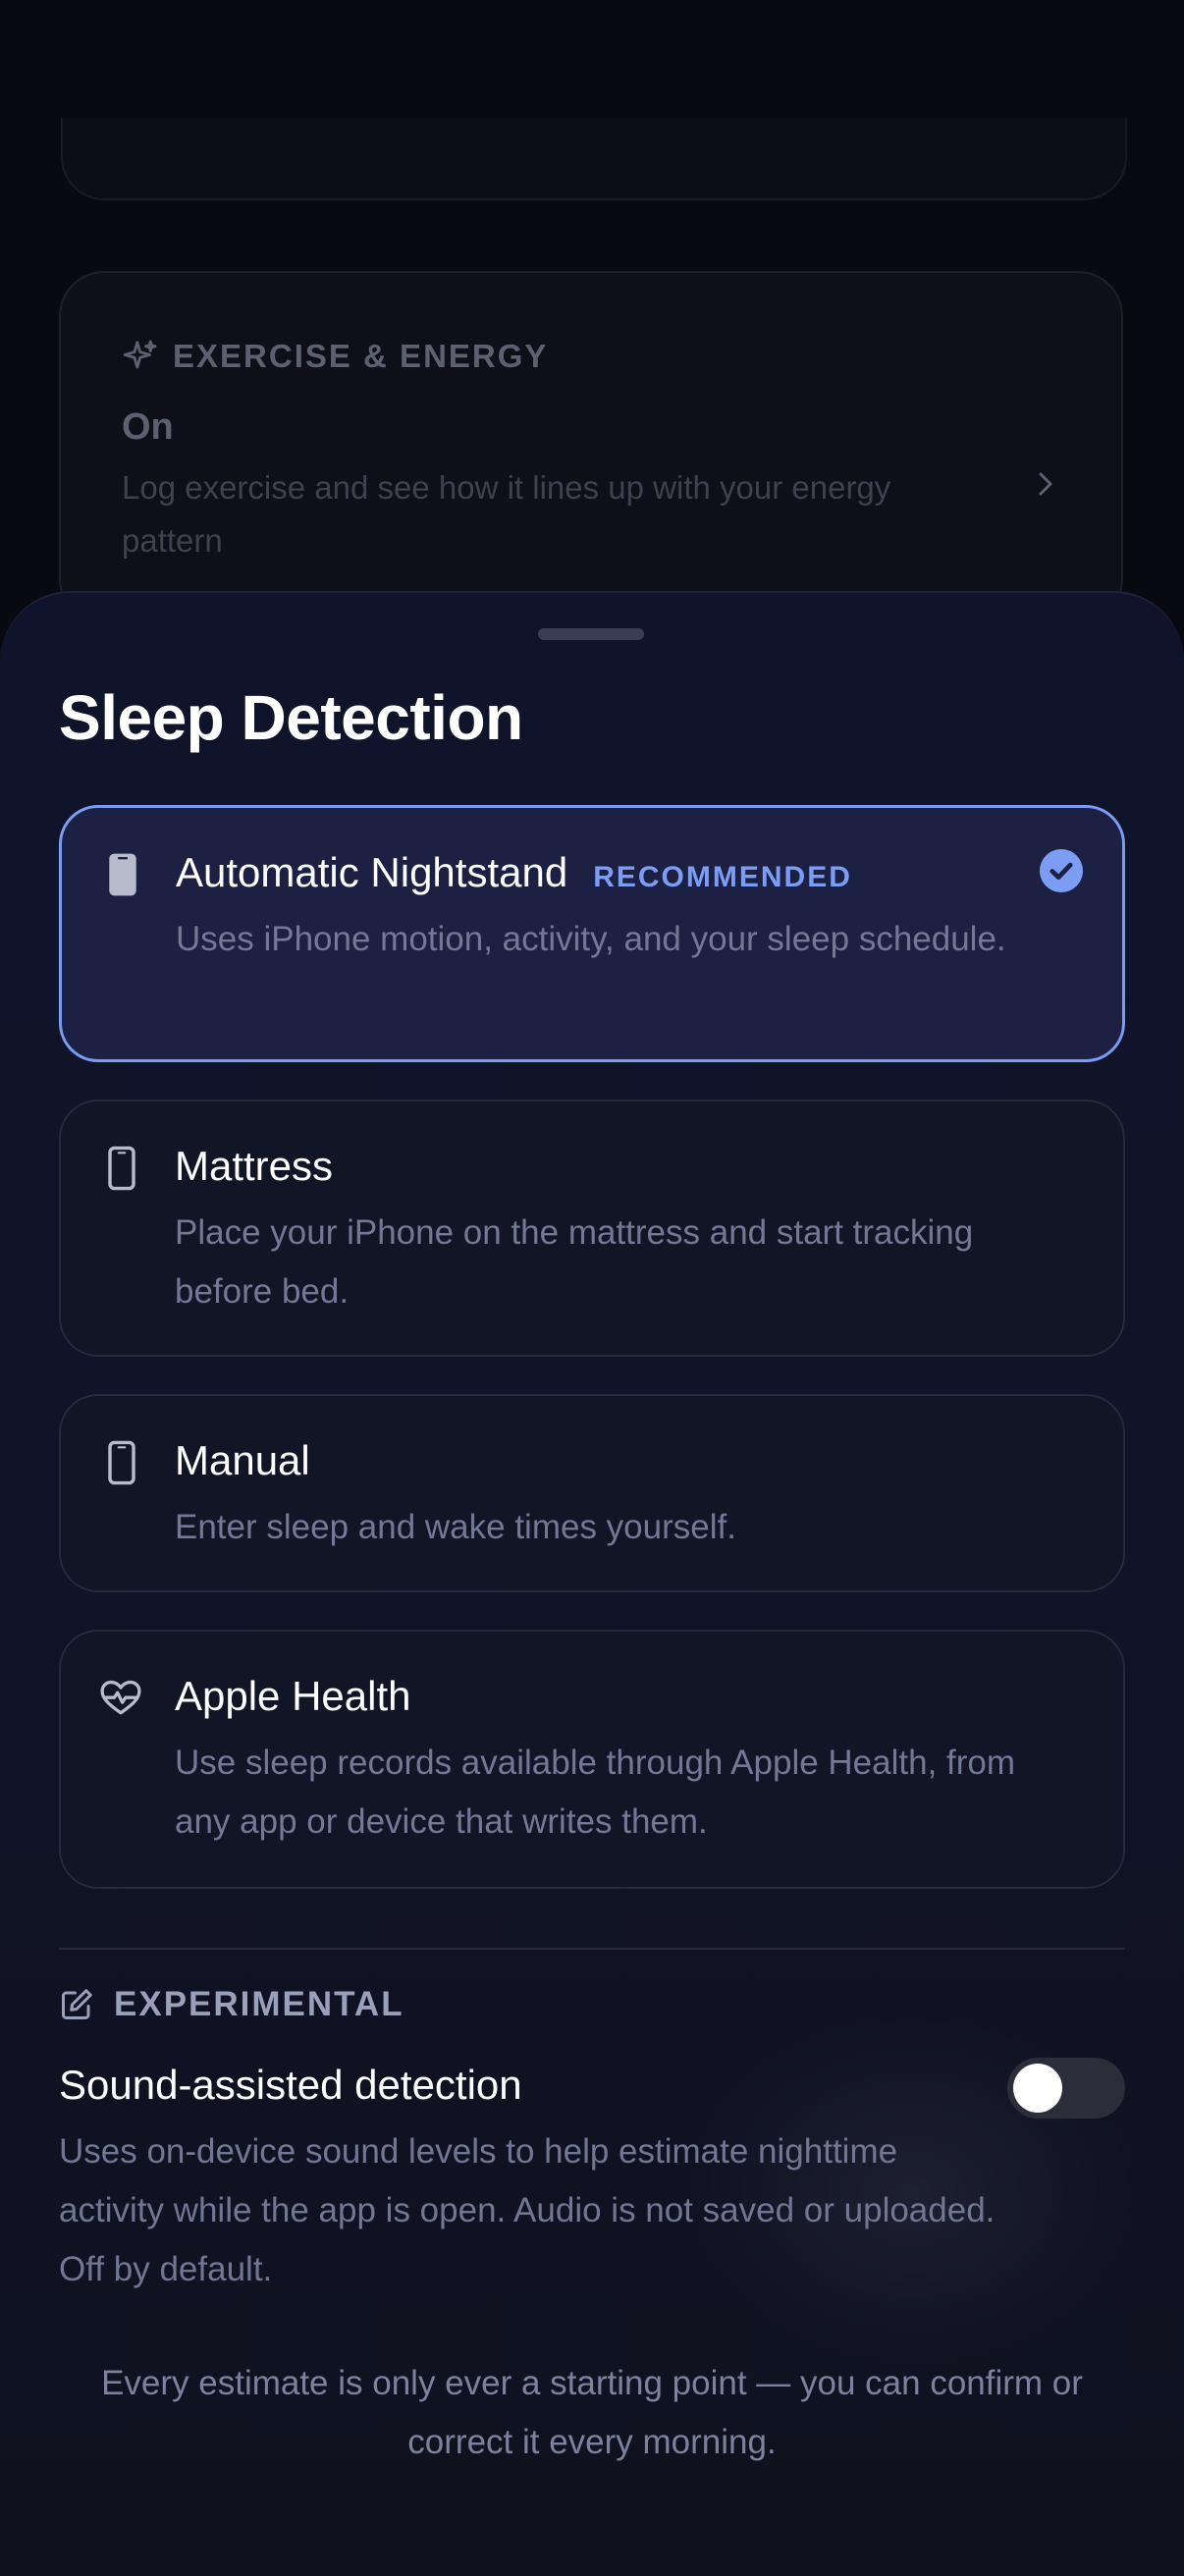 The width and height of the screenshot is (1184, 2576). I want to click on chevron-right-icon, so click(1046, 484).